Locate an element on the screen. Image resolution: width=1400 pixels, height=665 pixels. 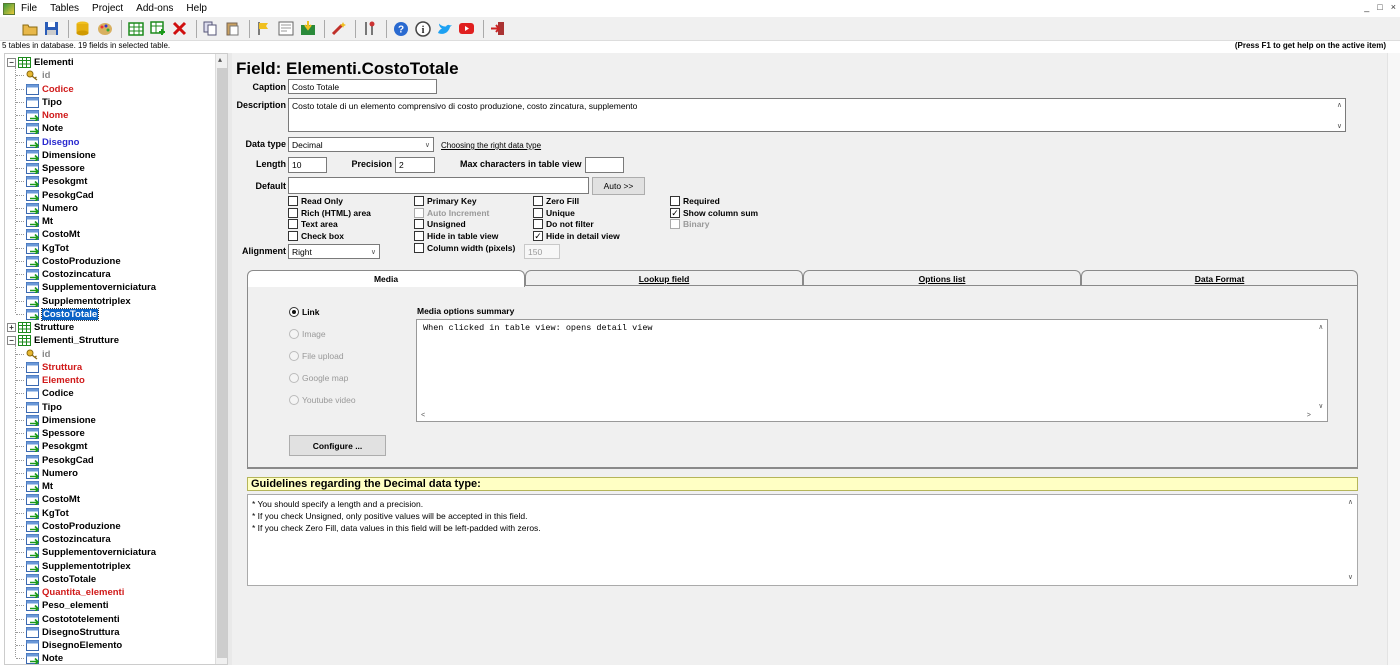
option-checkbox: Text area is located at coordinates (313, 224).